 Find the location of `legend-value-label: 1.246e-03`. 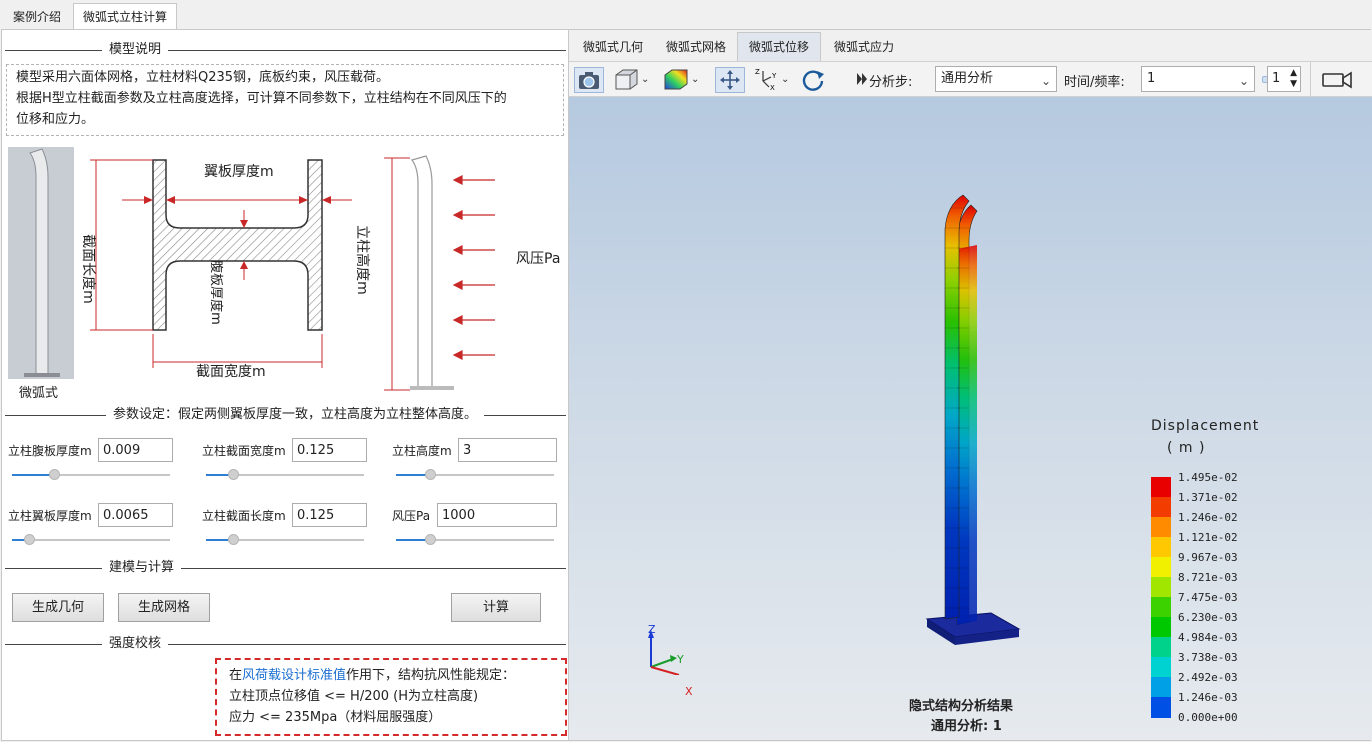

legend-value-label: 1.246e-03 is located at coordinates (1208, 697).